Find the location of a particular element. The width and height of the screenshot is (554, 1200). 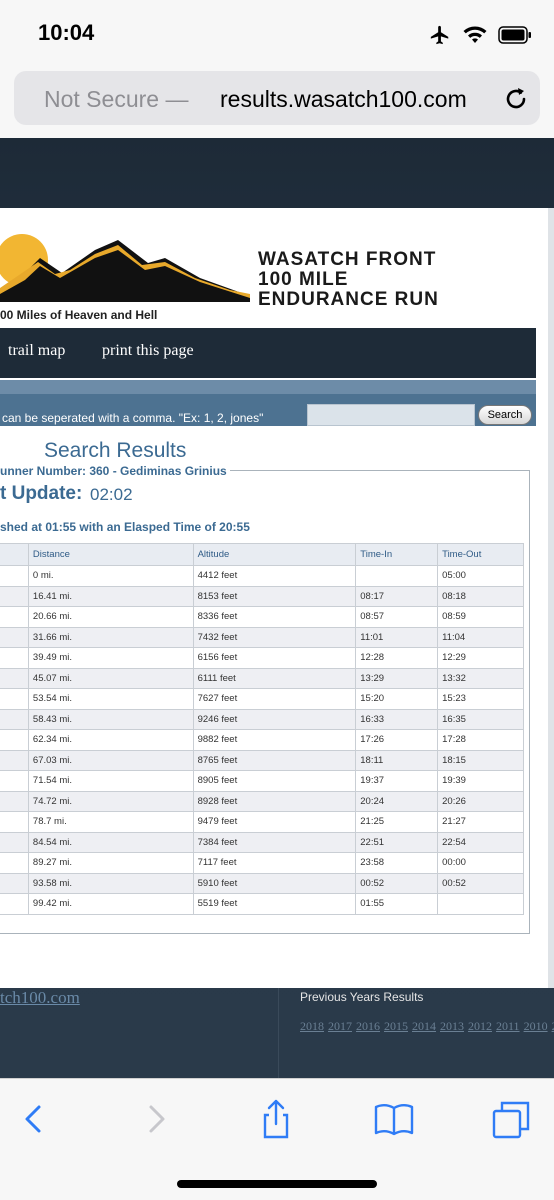

table-row: 20.66 mi. 8336 feet 08:57 08:59 is located at coordinates (262, 617).